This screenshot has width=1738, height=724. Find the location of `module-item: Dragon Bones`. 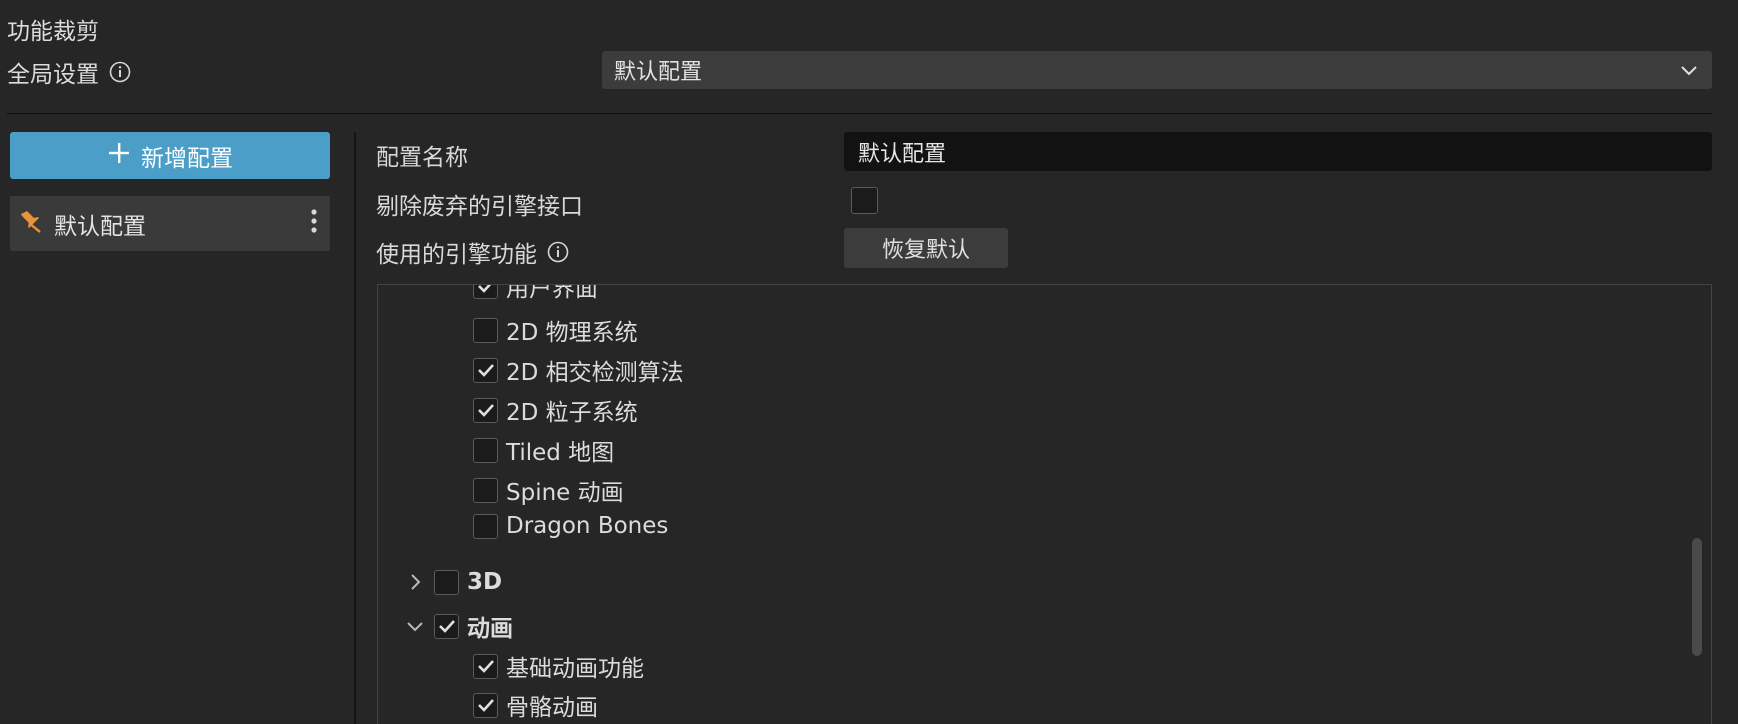

module-item: Dragon Bones is located at coordinates (570, 526).